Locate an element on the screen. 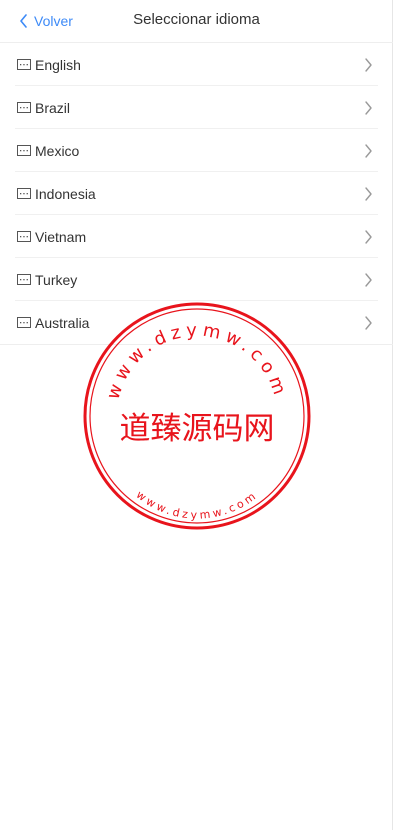  language-item-mexico: Mexico is located at coordinates (196, 150).